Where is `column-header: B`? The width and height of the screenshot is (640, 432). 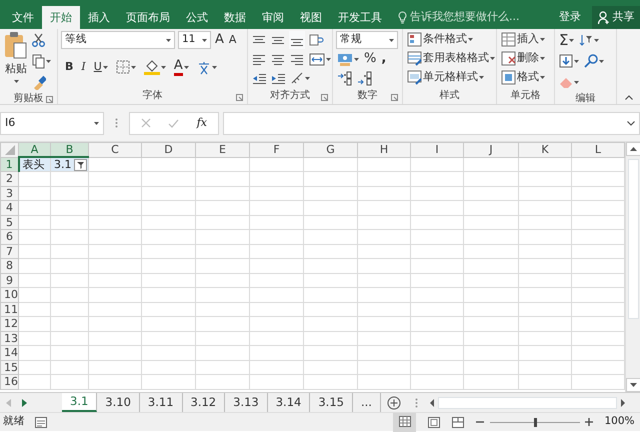 column-header: B is located at coordinates (69, 149).